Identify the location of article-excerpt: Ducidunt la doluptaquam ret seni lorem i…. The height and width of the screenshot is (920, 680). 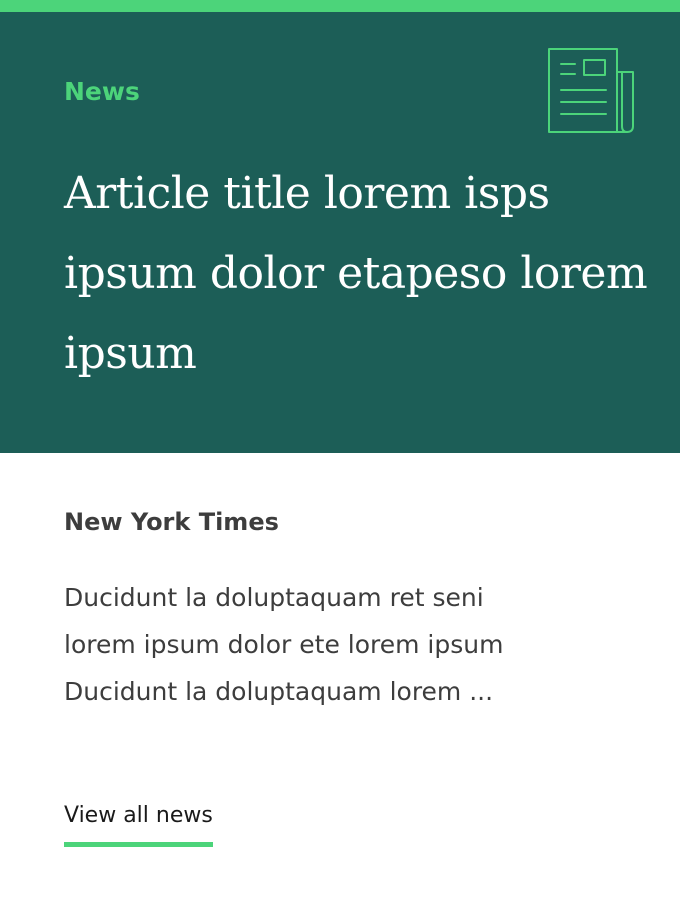
(284, 644).